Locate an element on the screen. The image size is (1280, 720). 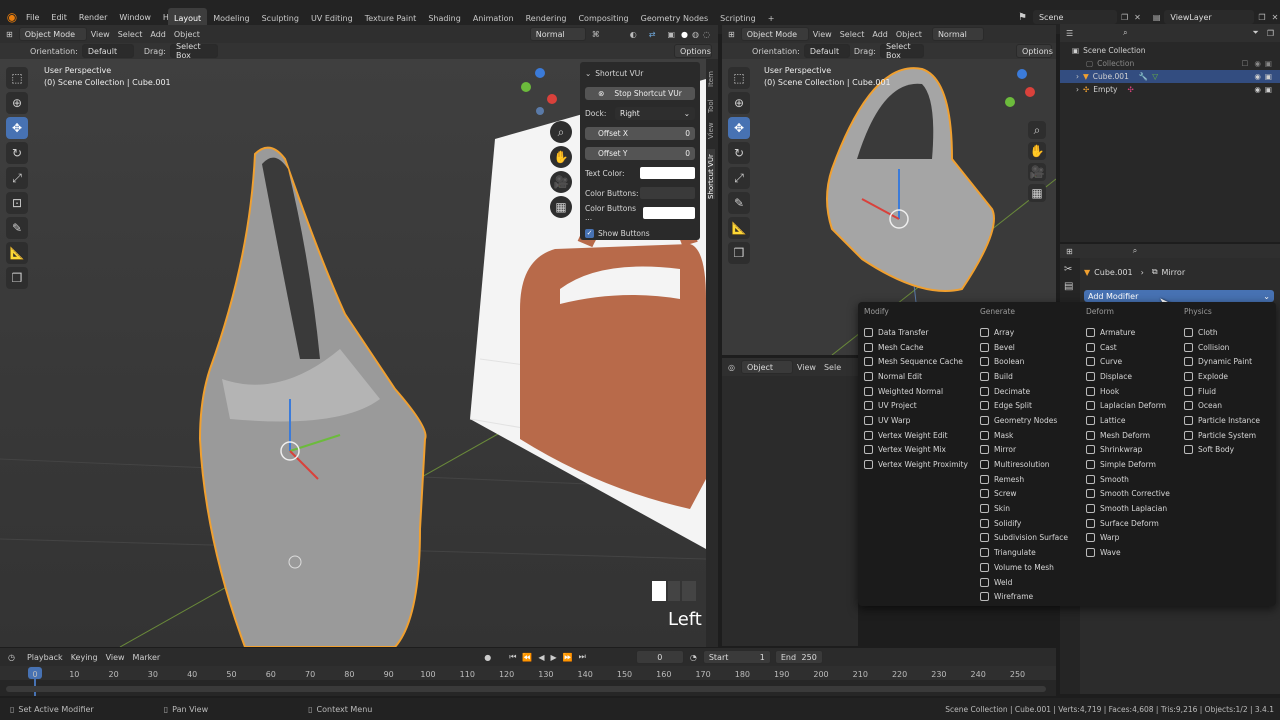
timeline-scrollbar is located at coordinates (526, 689).